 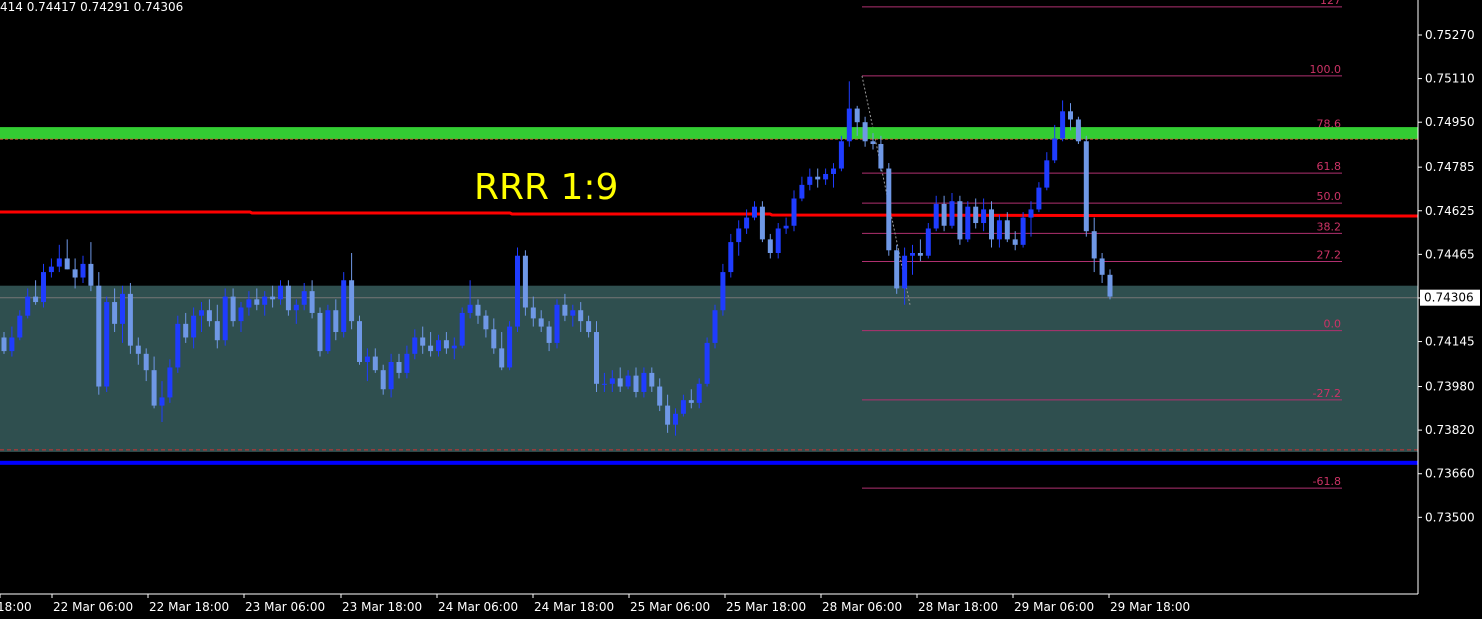 What do you see at coordinates (1450, 122) in the screenshot?
I see `y-tick-label: 0.74950` at bounding box center [1450, 122].